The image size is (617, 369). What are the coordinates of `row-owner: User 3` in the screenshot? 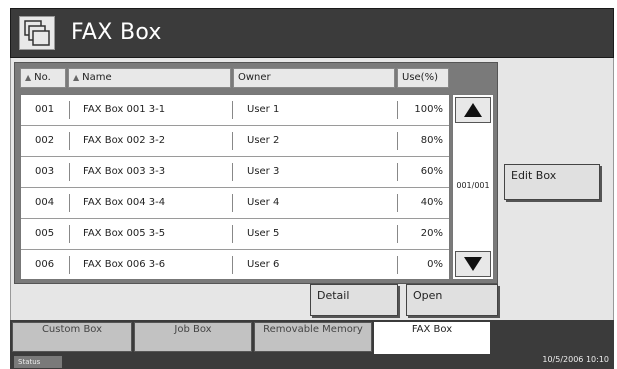 It's located at (263, 171).